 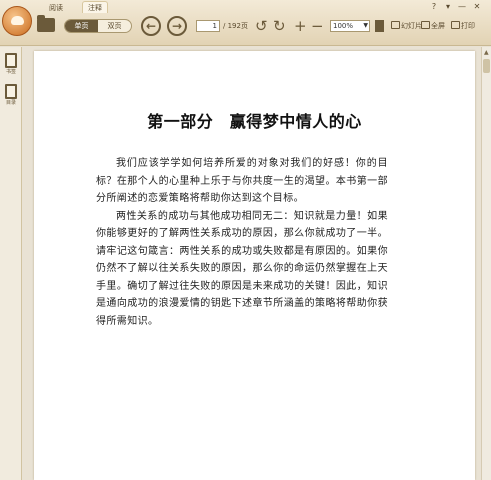 I want to click on rotate-left-icon: ↺, so click(x=261, y=26).